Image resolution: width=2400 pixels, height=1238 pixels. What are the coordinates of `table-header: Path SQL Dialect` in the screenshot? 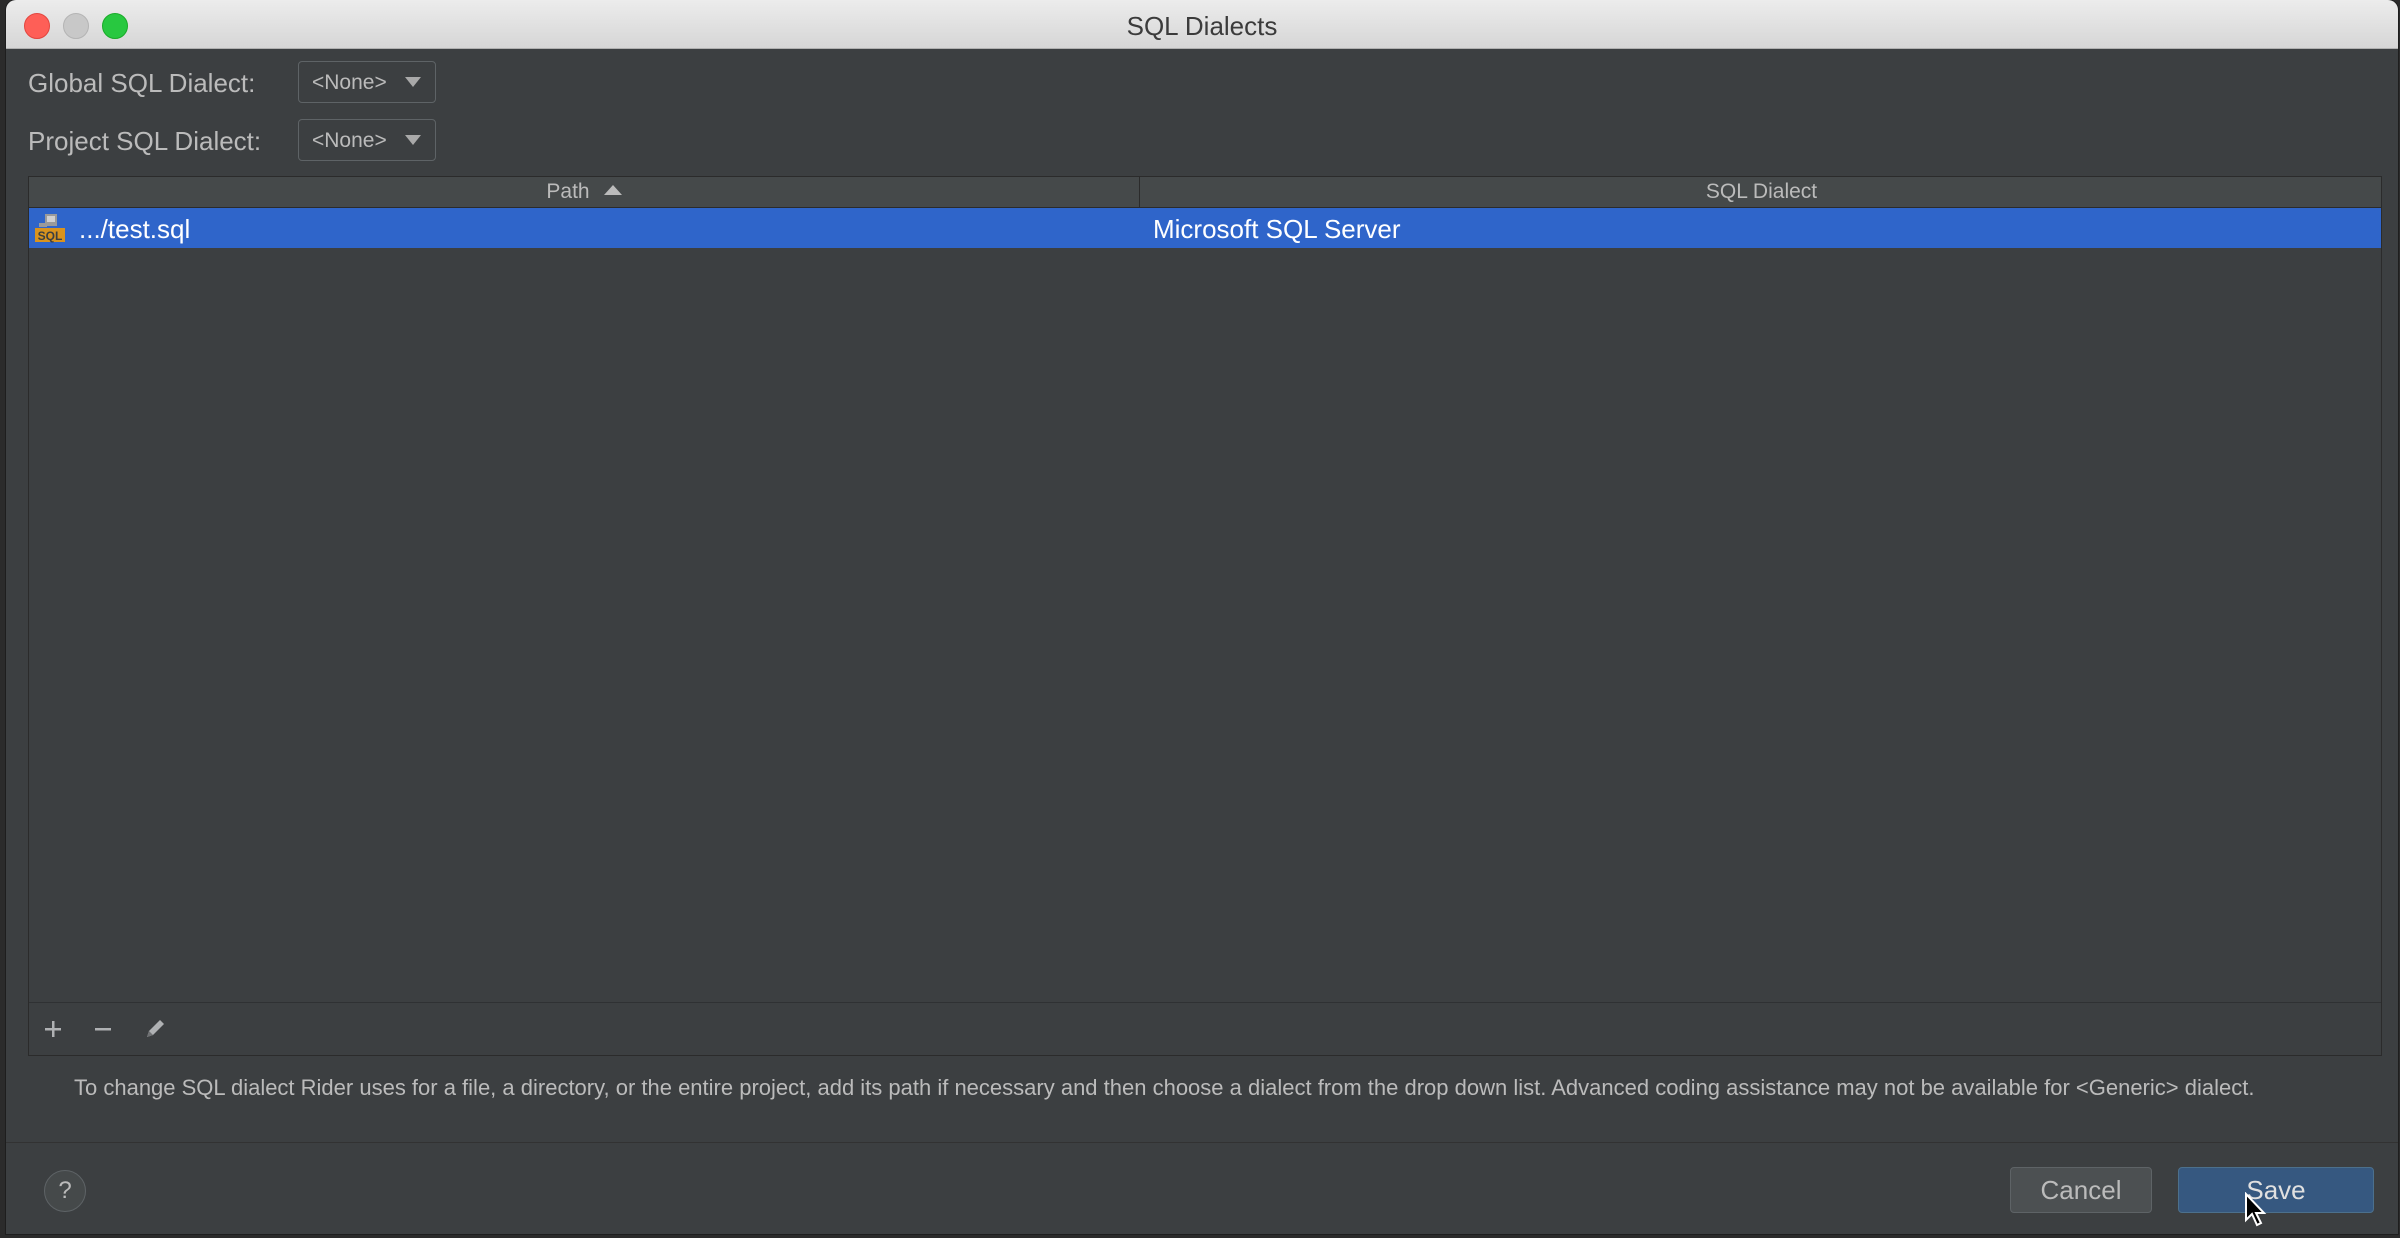 It's located at (1205, 192).